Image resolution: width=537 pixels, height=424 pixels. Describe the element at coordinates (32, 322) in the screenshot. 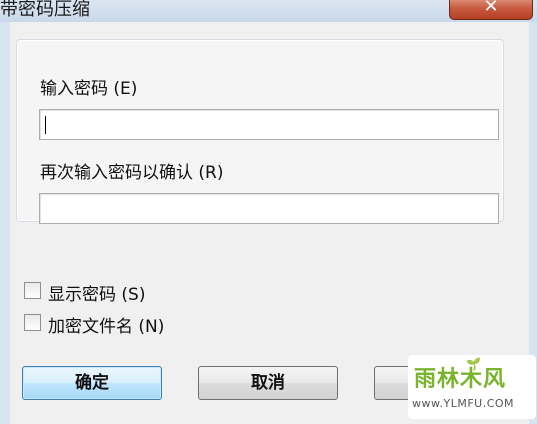

I see `encrypt-filenames-checkbox` at that location.